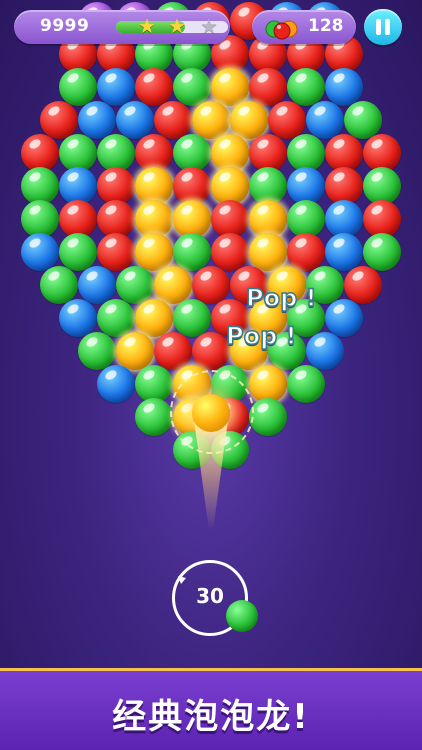 This screenshot has width=422, height=750. Describe the element at coordinates (211, 717) in the screenshot. I see `banner-title: 经典泡泡龙!` at that location.